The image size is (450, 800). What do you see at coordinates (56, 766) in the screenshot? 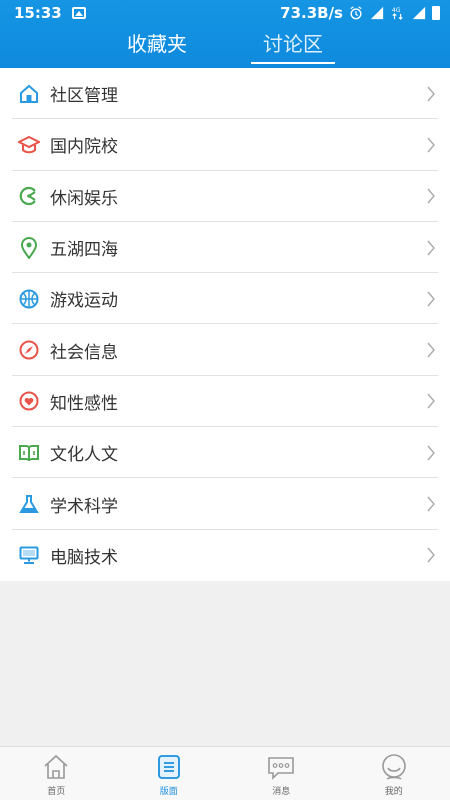
I see `home-nav-icon` at bounding box center [56, 766].